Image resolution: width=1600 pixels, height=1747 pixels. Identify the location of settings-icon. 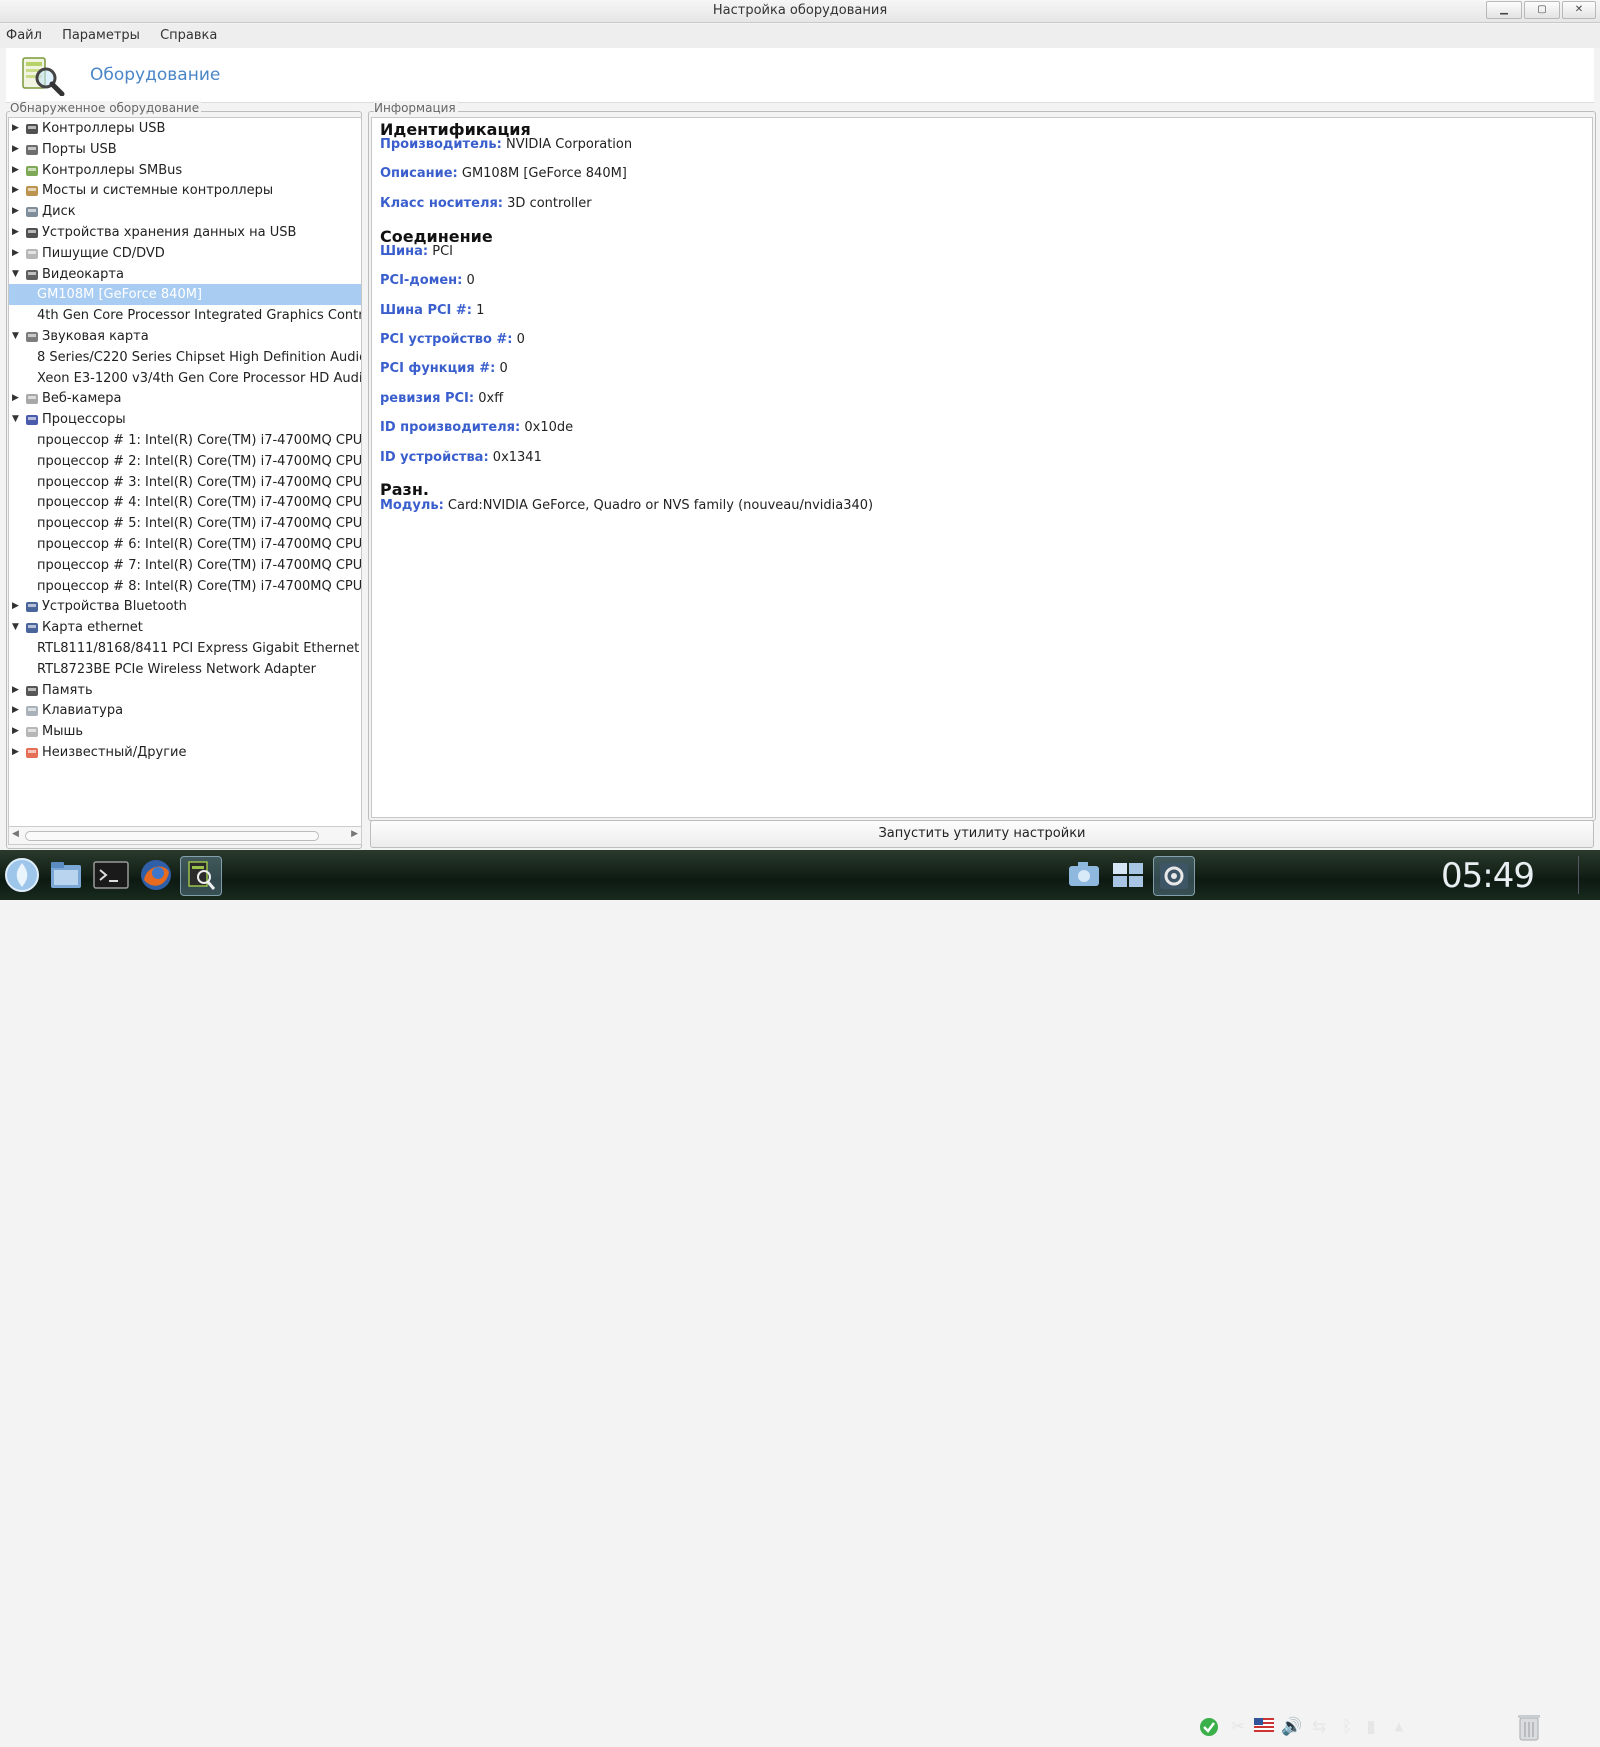
(1174, 876).